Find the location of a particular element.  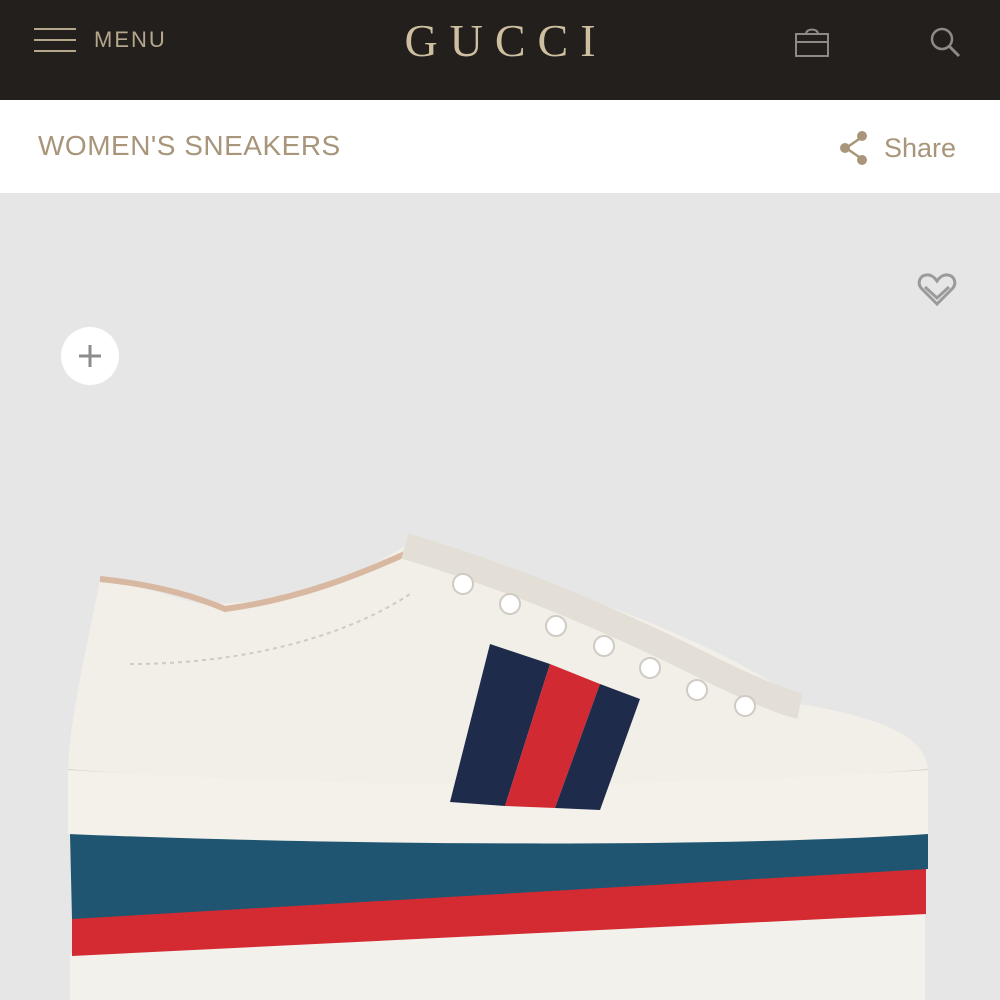

brand-logo: GUCCI is located at coordinates (500, 40).